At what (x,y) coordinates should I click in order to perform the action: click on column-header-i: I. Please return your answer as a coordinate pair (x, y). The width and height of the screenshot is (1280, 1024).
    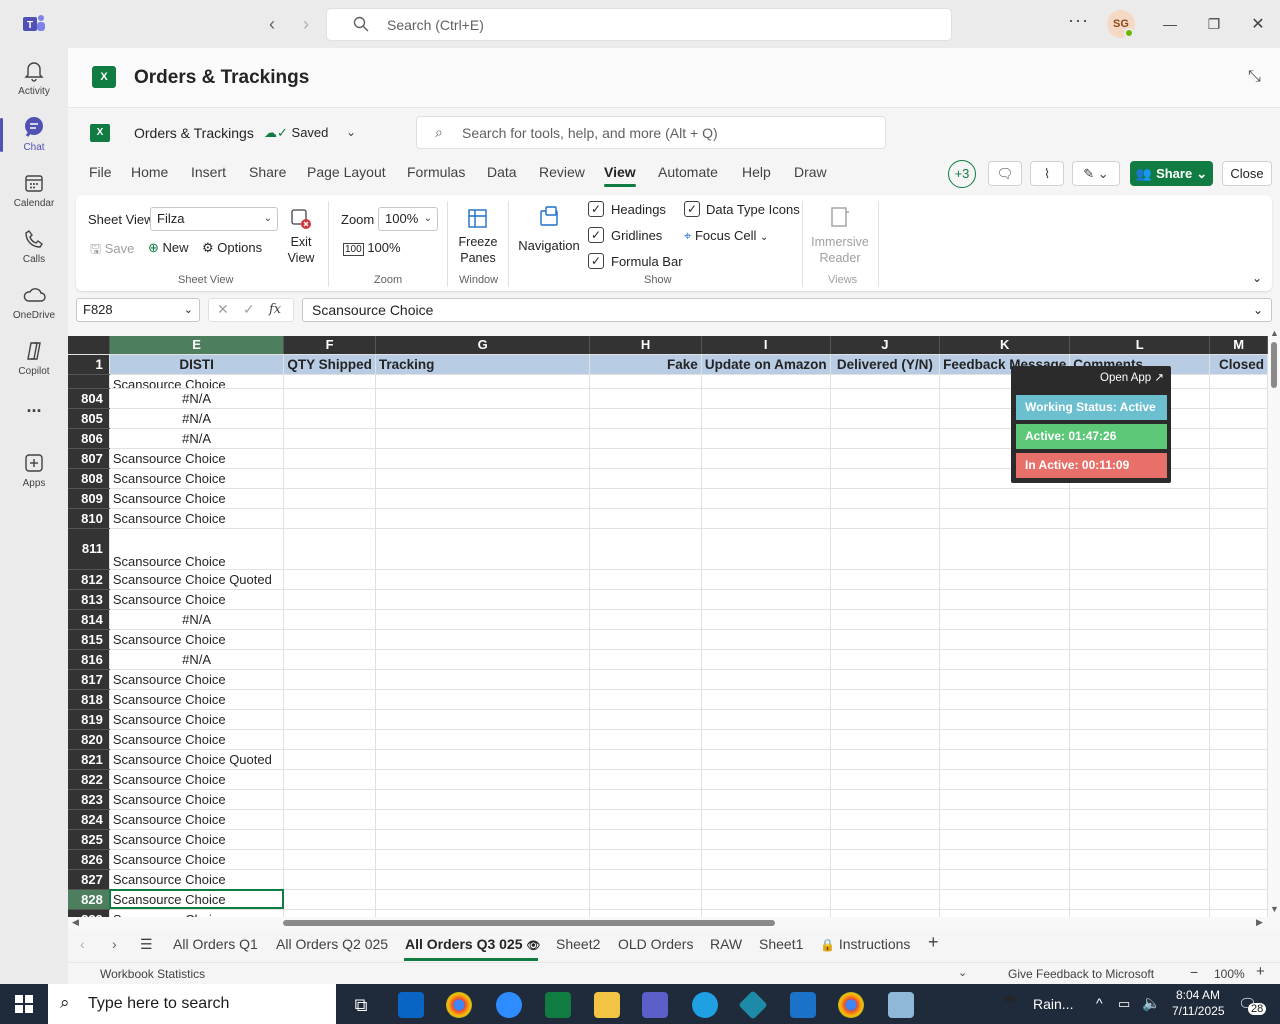
    Looking at the image, I should click on (766, 345).